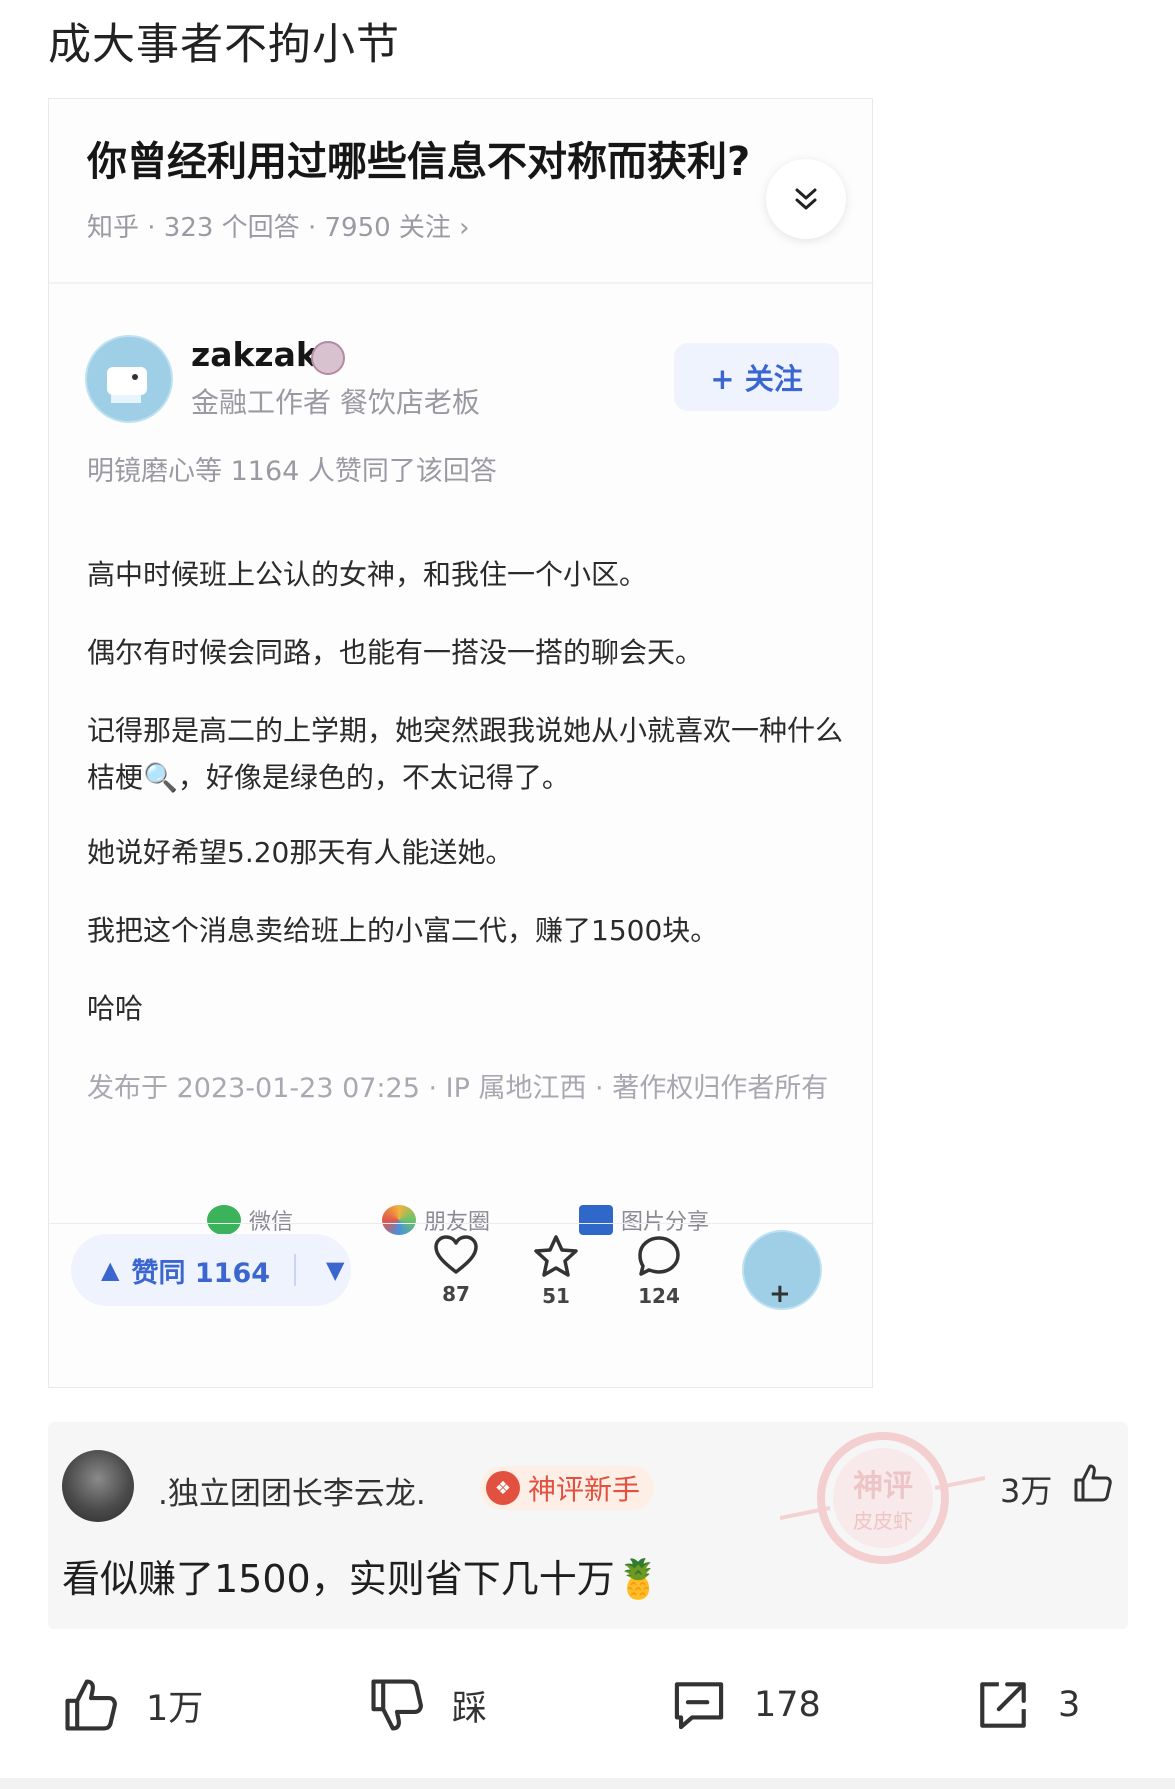 The image size is (1175, 1789). I want to click on author-description: 金融工作者 餐饮店老板, so click(335, 402).